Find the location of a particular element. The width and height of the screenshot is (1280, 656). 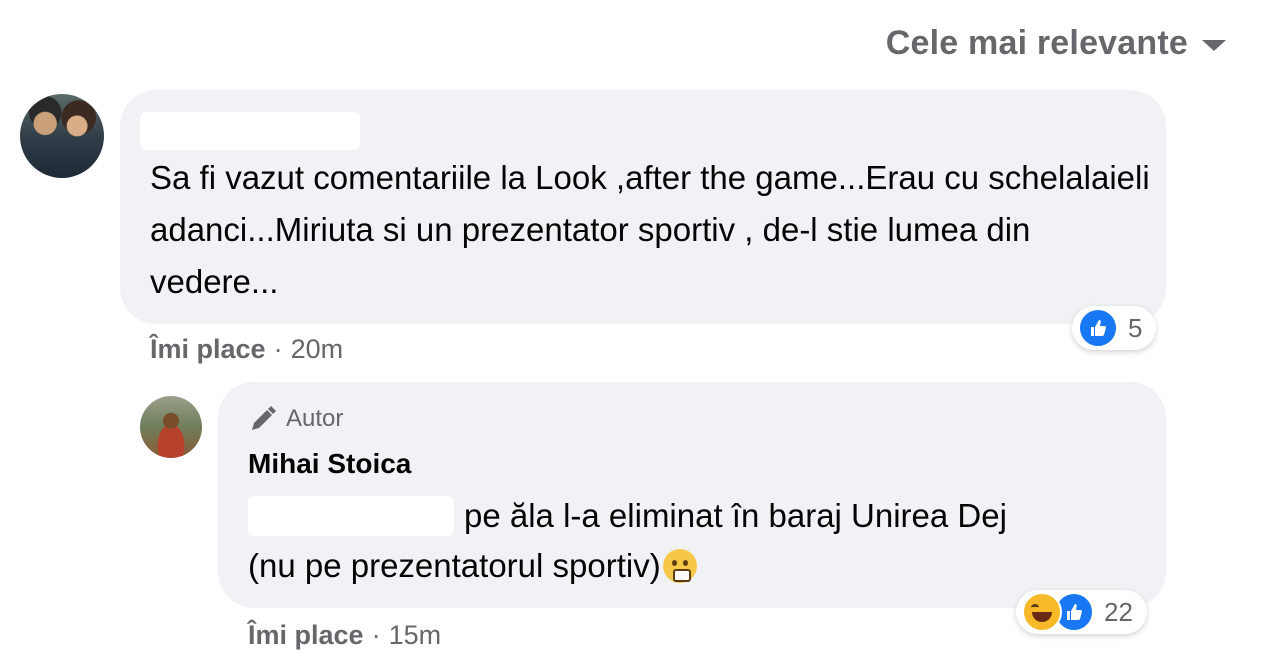

redacted-mention is located at coordinates (351, 516).